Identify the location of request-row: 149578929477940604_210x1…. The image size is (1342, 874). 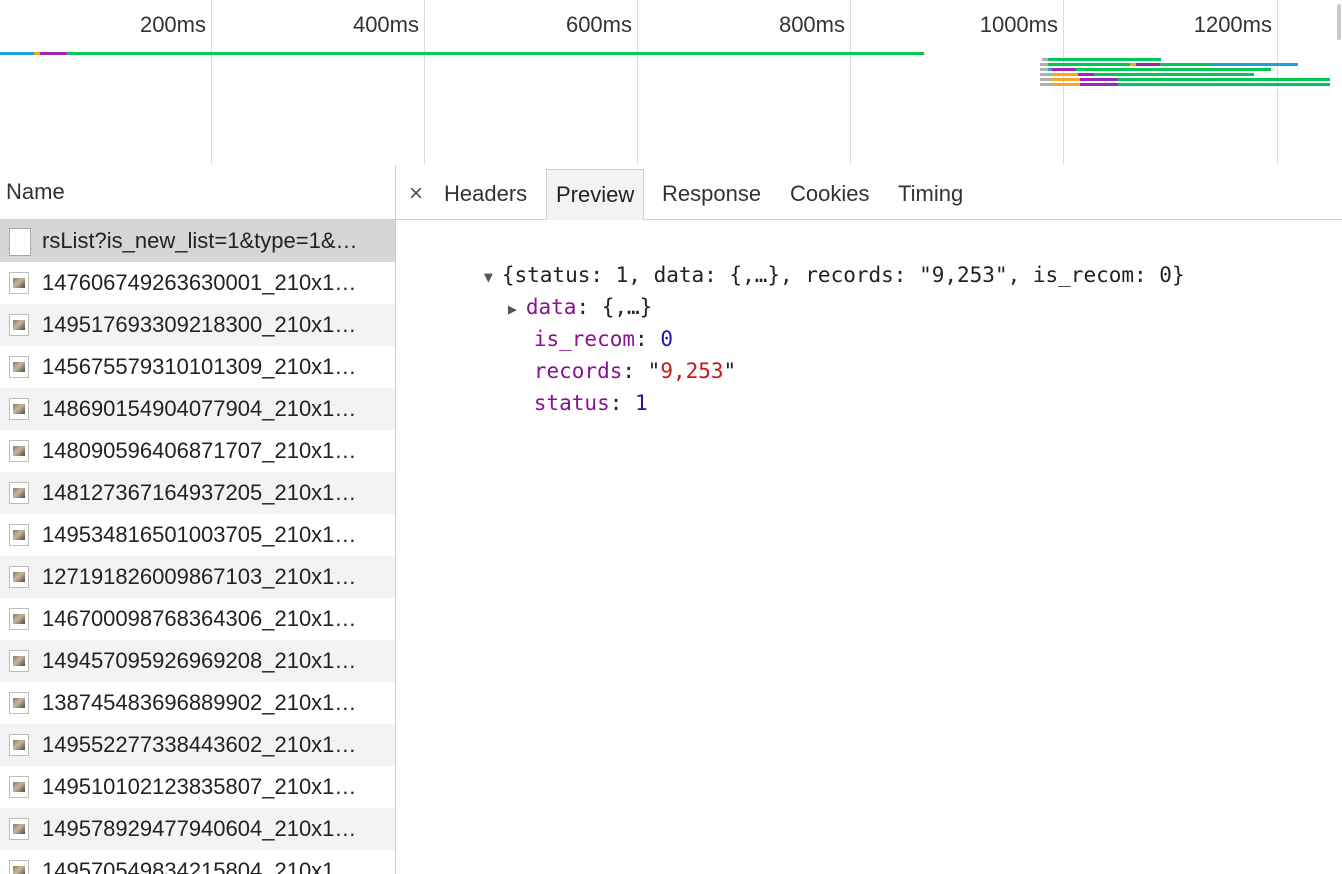
(197, 829).